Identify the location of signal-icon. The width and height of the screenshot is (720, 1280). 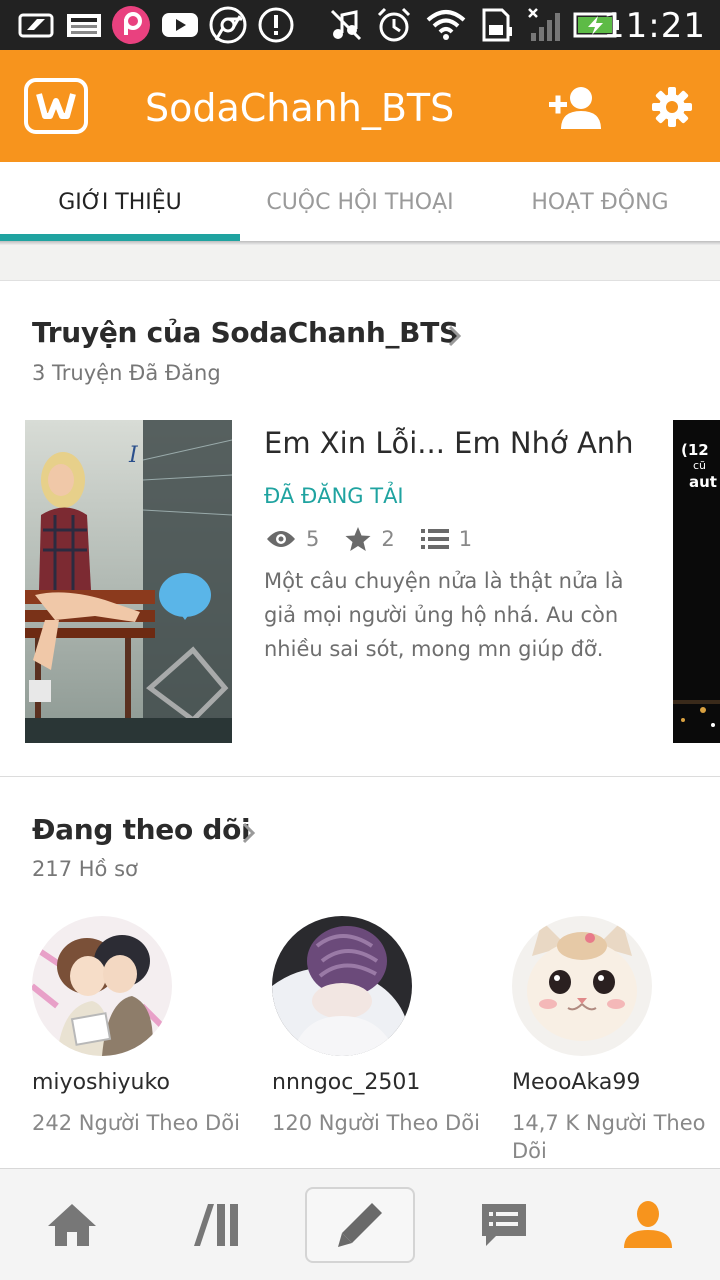
(544, 25).